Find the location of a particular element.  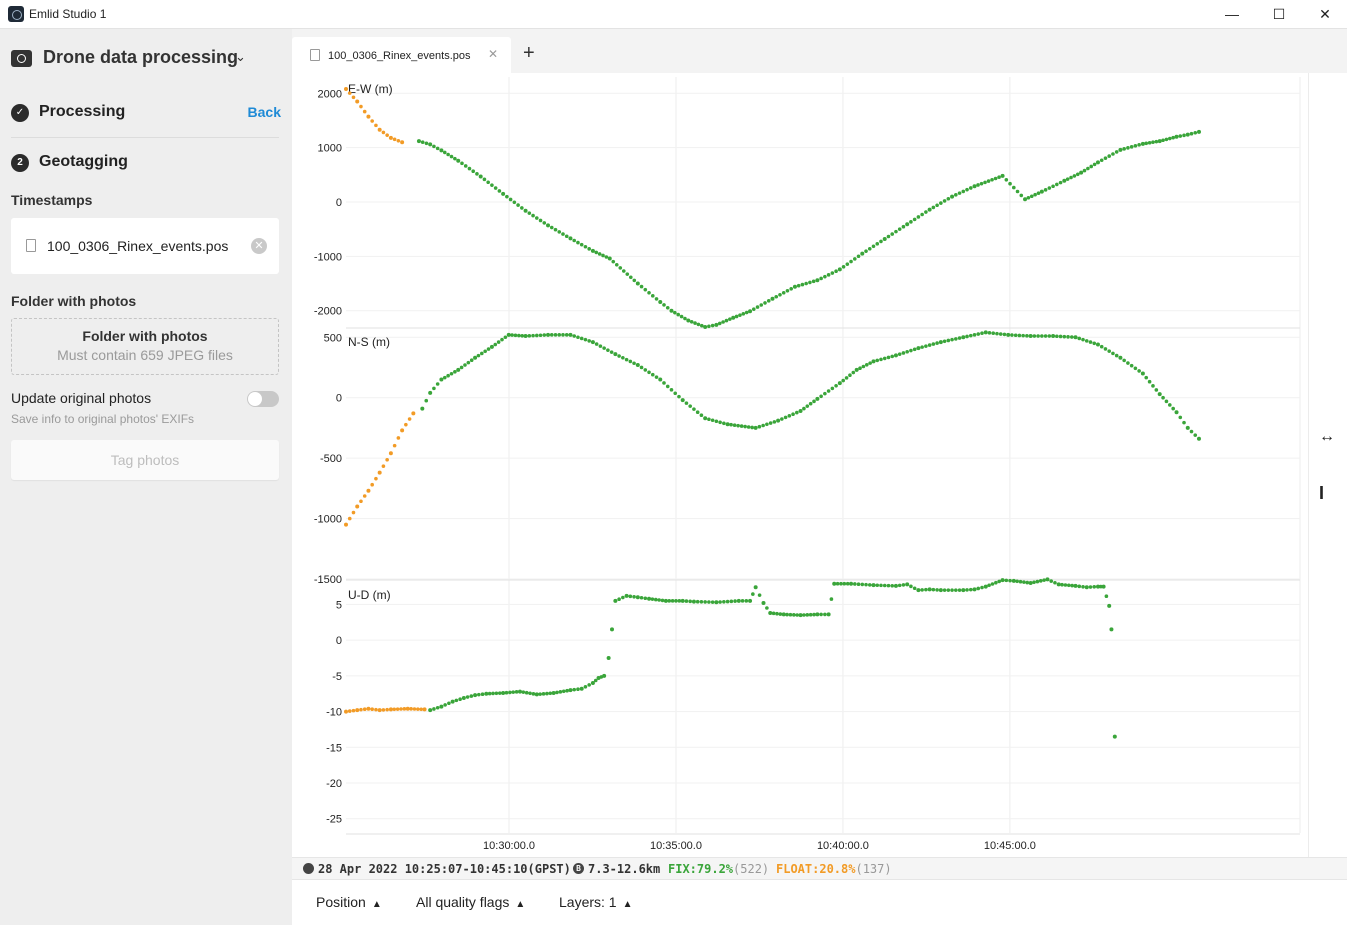

y-tick-label: -1000 is located at coordinates (328, 257).